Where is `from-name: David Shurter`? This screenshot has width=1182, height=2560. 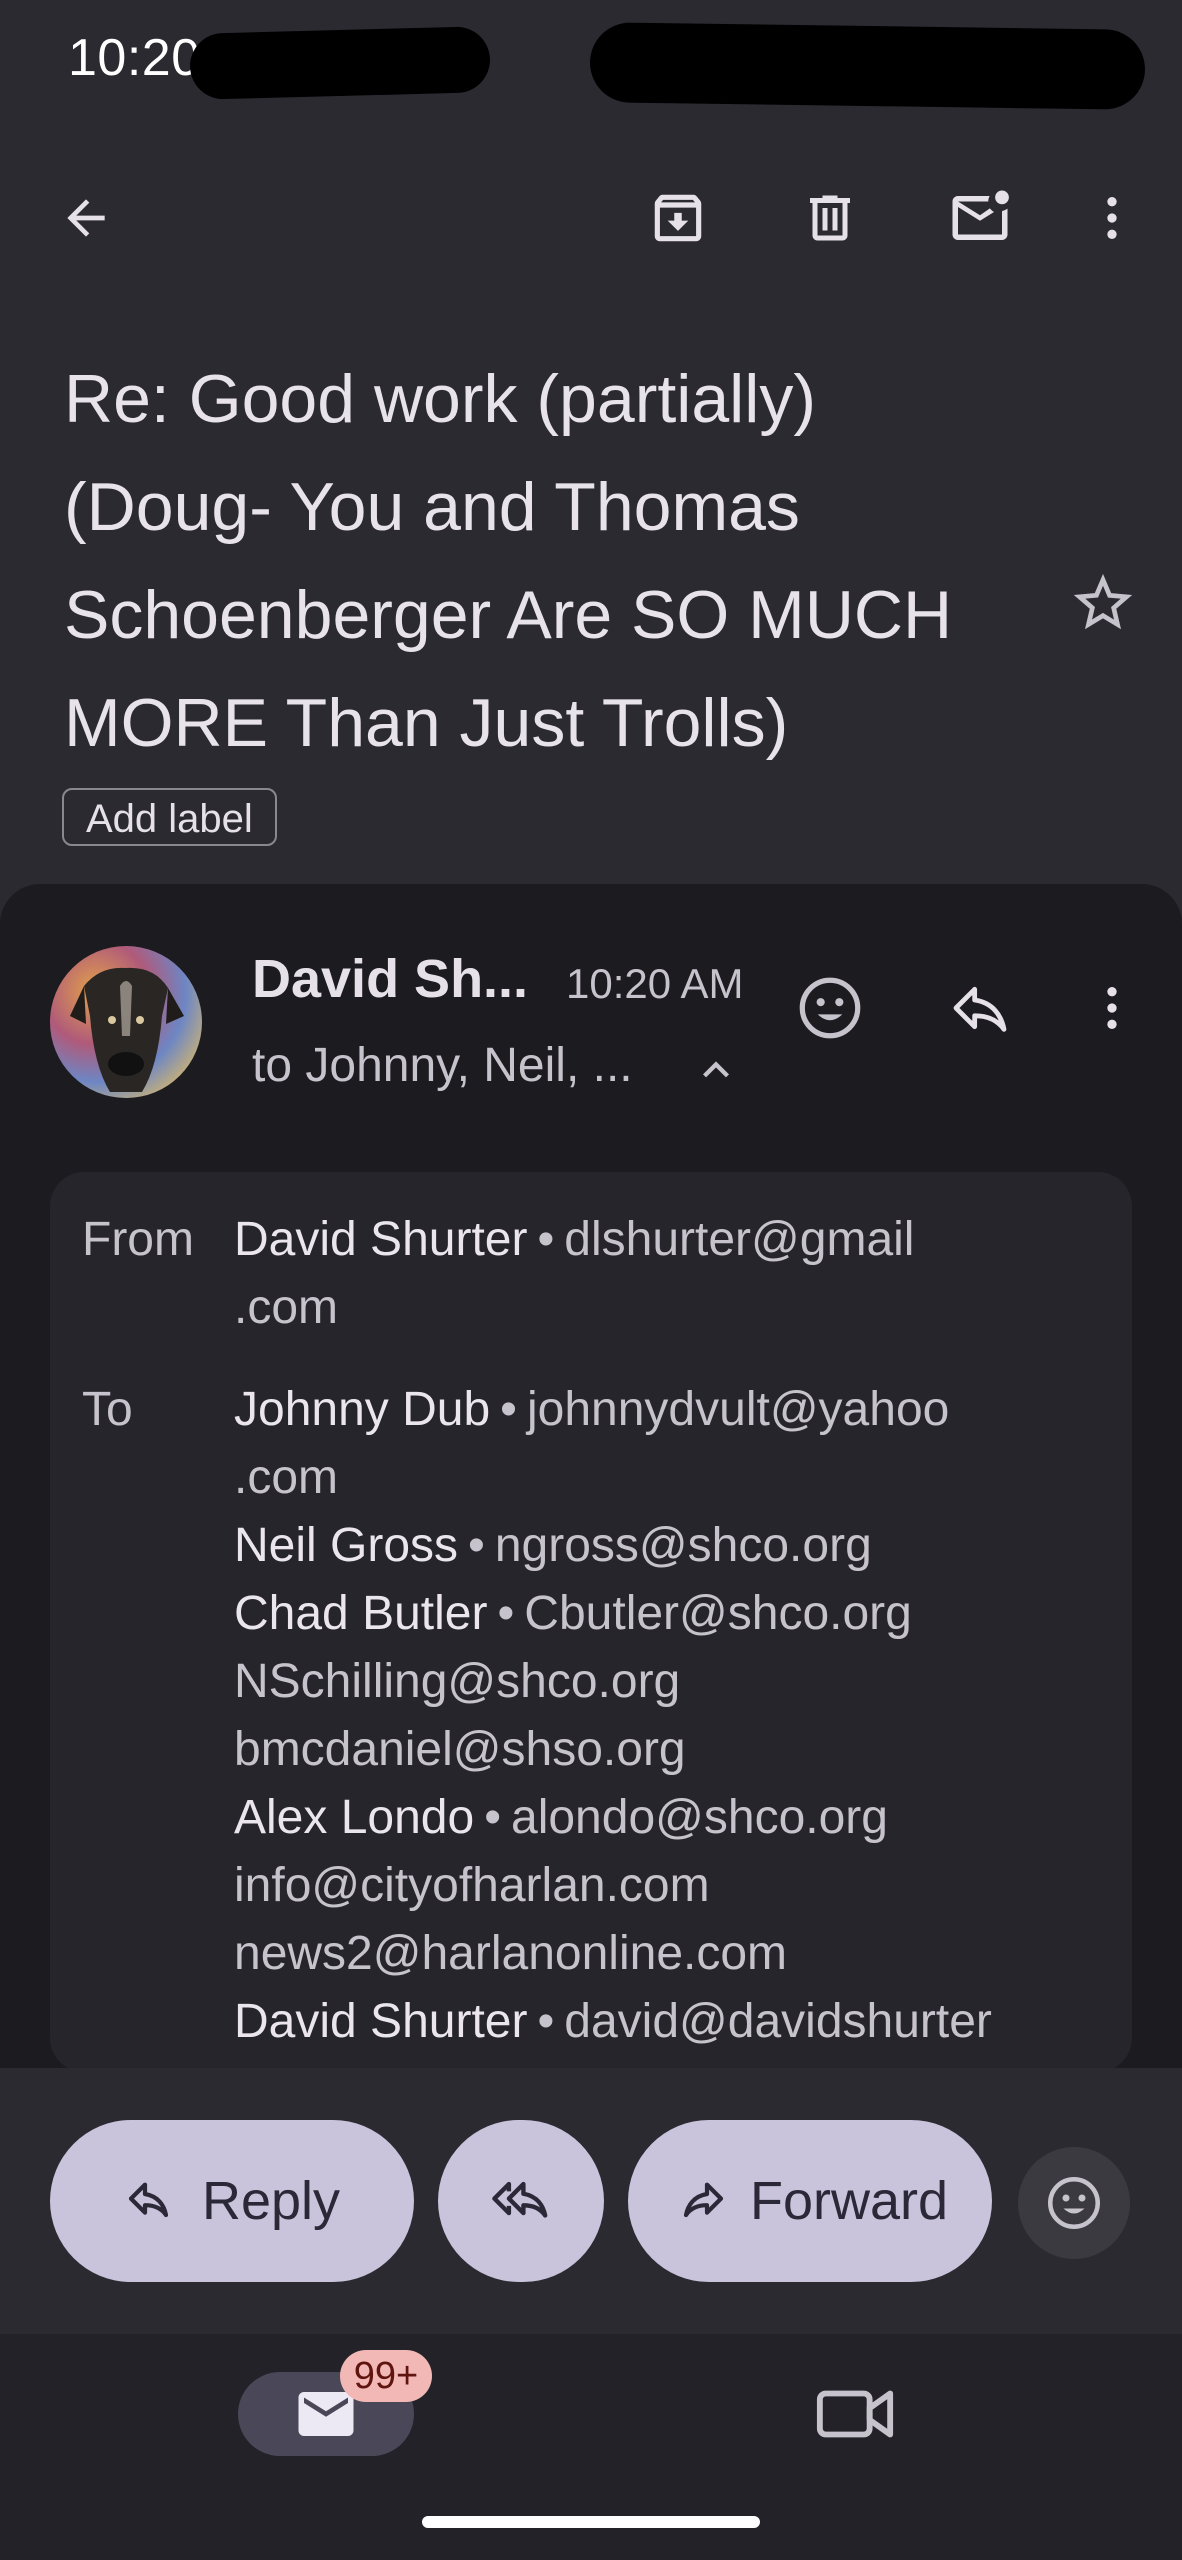 from-name: David Shurter is located at coordinates (381, 1239).